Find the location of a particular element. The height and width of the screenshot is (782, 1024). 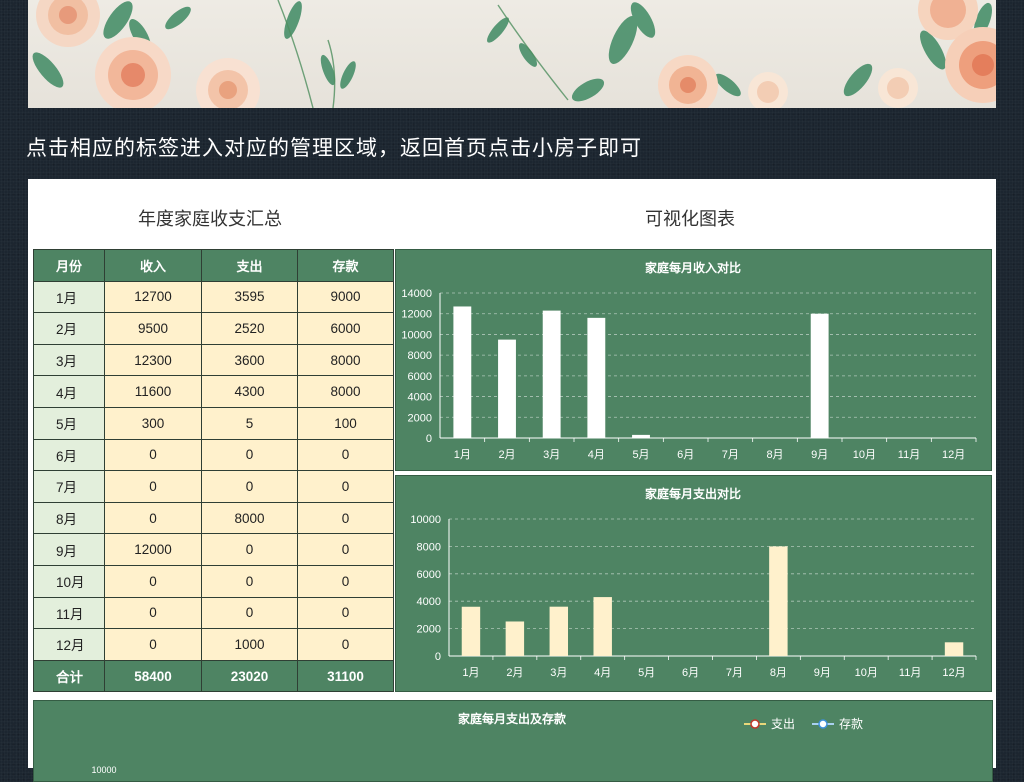

table-row: 2月950025206000 is located at coordinates (214, 329).